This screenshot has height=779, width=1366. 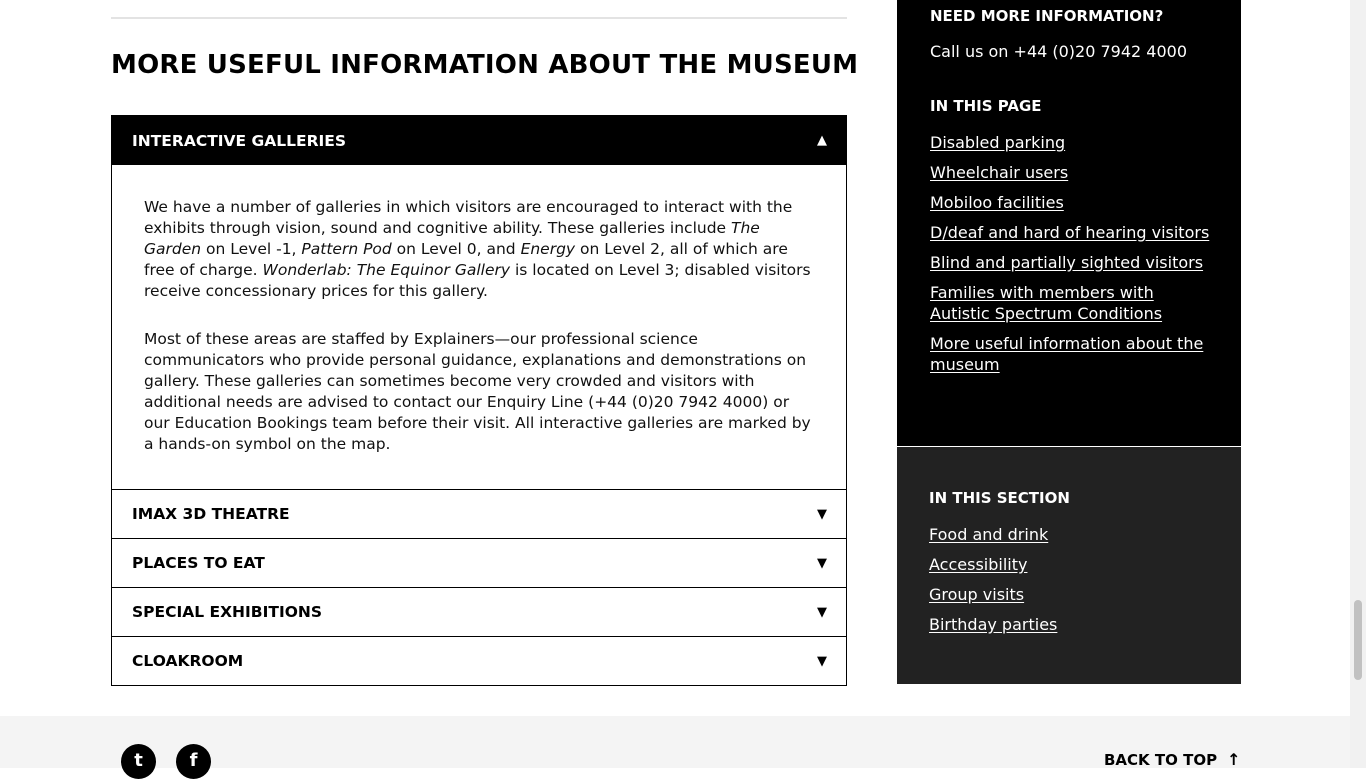 What do you see at coordinates (1072, 202) in the screenshot?
I see `list-item: Mobiloo facilities` at bounding box center [1072, 202].